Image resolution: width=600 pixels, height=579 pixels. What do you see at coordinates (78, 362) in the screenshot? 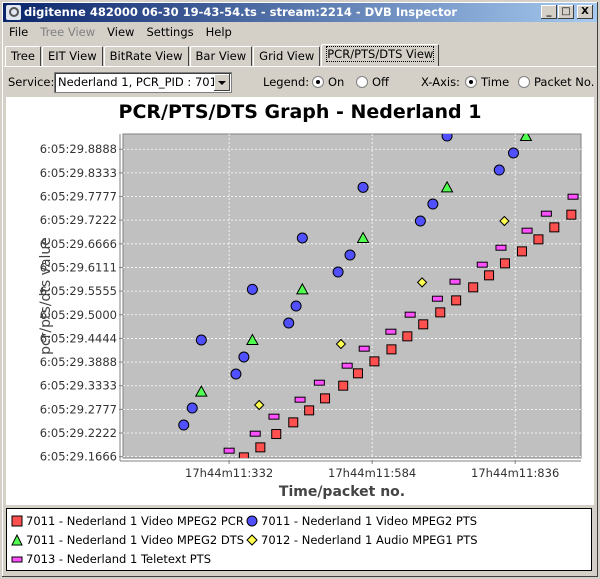
I see `y-tick-label: 6:05:29.3888` at bounding box center [78, 362].